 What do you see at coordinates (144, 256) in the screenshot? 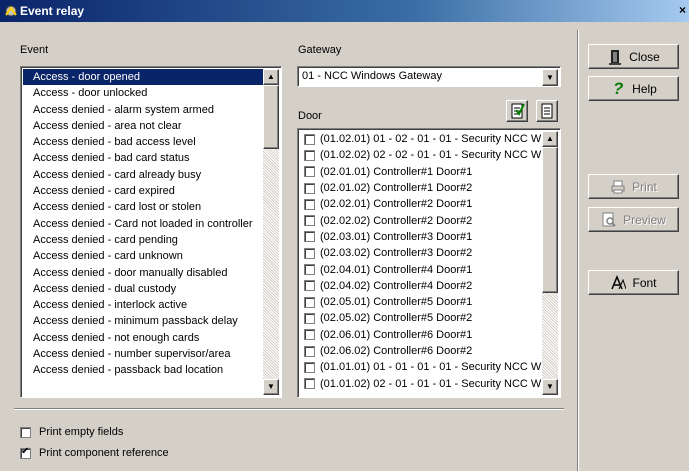
I see `event-list-item: Access denied - card unknown` at bounding box center [144, 256].